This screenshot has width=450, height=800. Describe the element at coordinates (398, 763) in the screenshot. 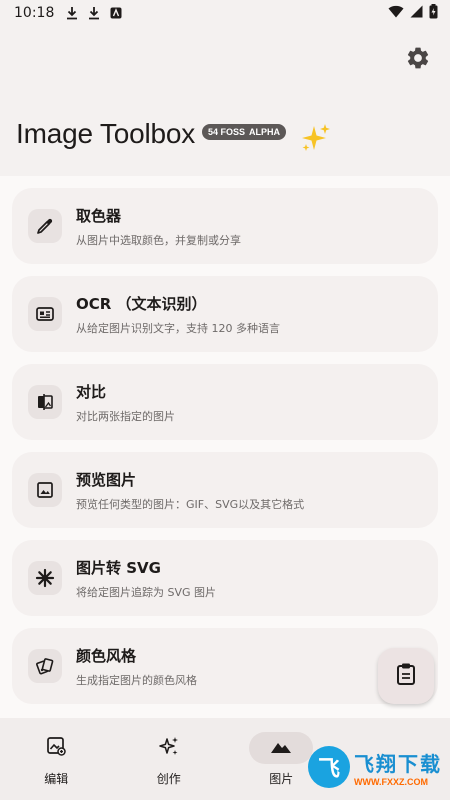

I see `watermark-name: 飞翔下载` at that location.